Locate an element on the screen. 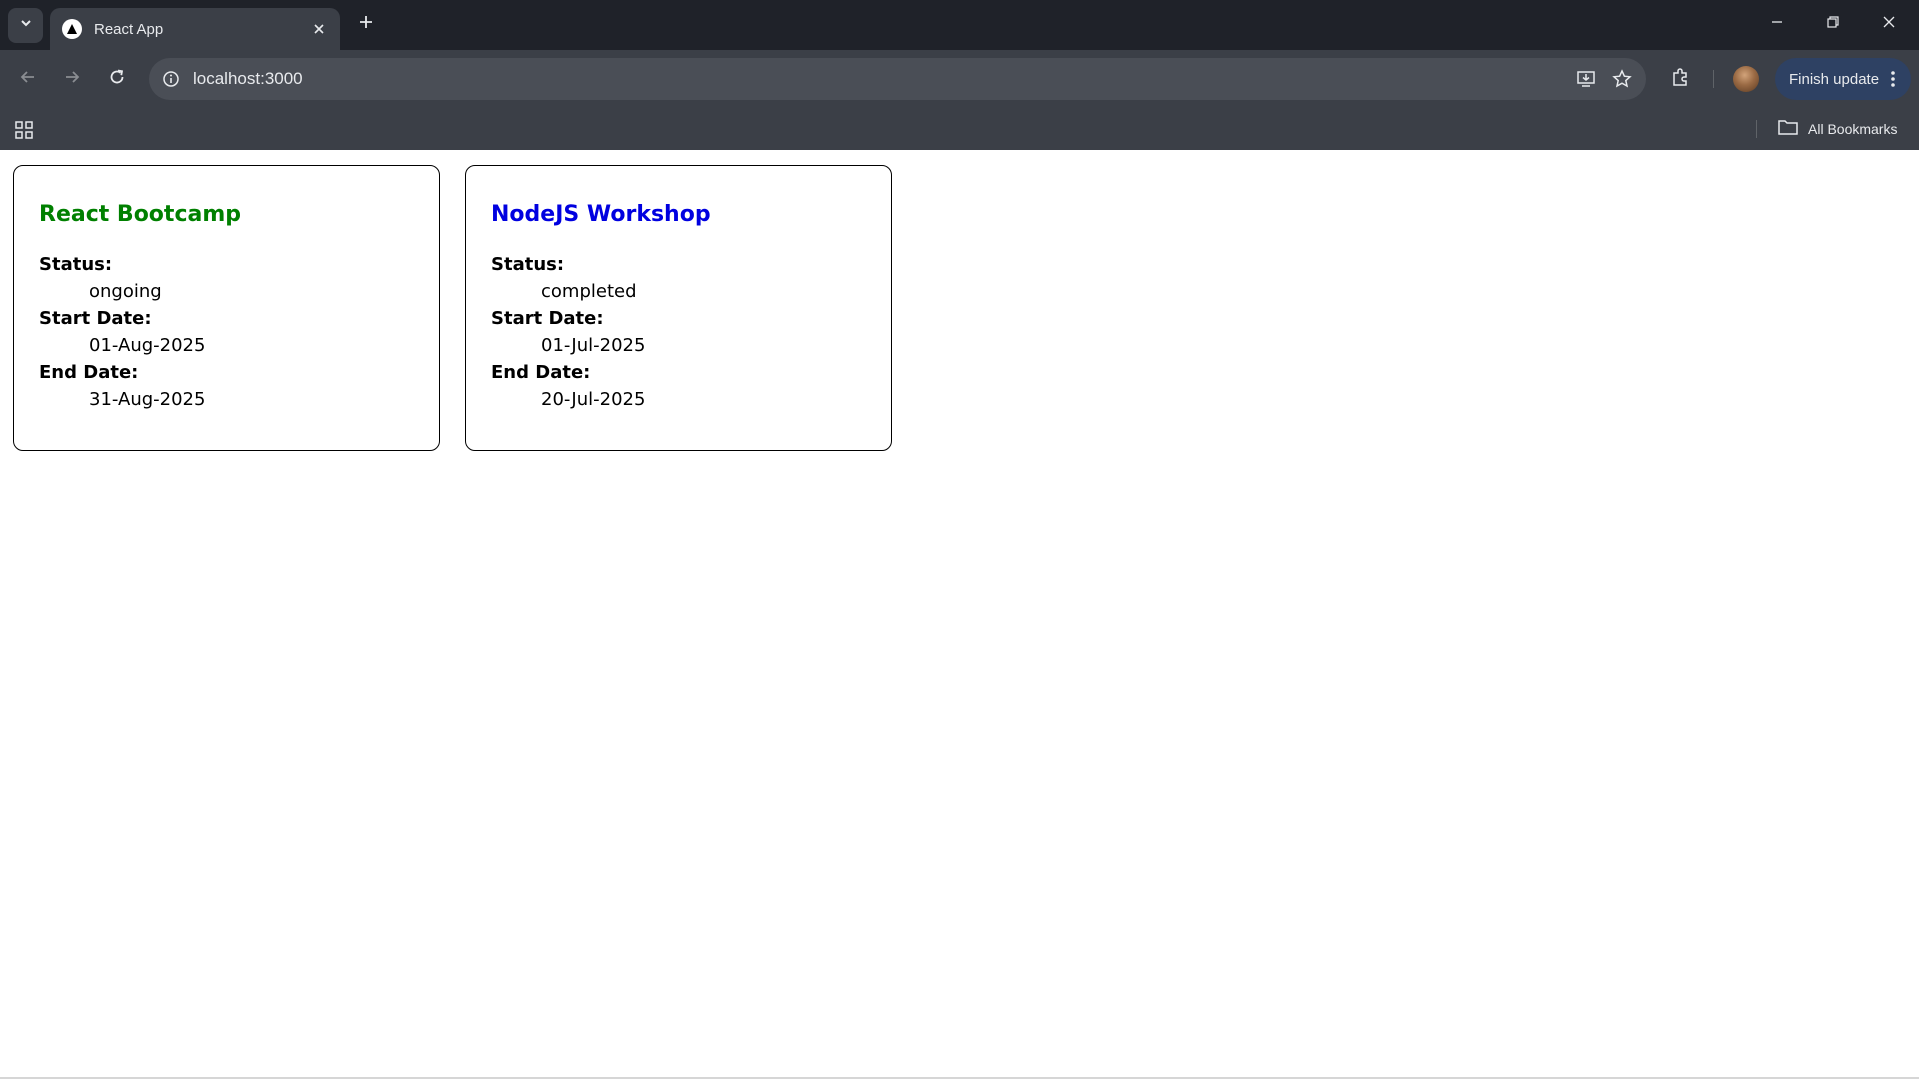 This screenshot has height=1079, width=1919. bookmarks-bar: All Bookmarks is located at coordinates (959, 129).